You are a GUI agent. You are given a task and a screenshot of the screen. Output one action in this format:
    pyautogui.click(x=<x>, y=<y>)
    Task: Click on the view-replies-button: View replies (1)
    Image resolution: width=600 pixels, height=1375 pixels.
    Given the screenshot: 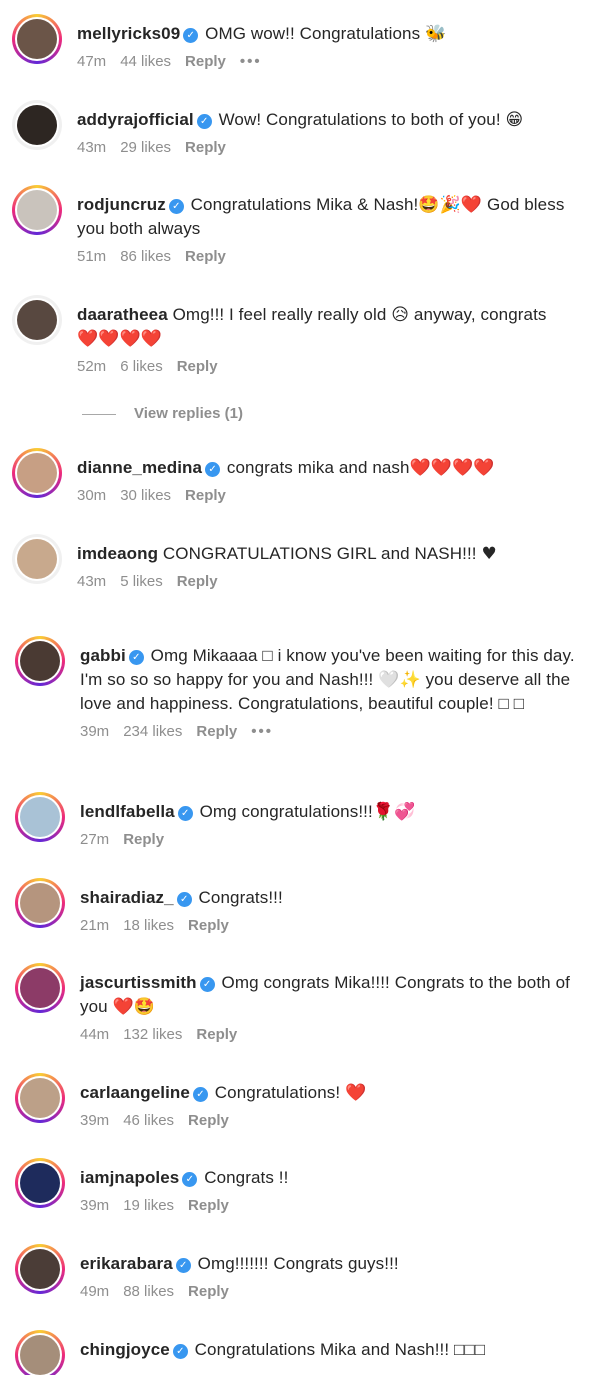 What is the action you would take?
    pyautogui.click(x=162, y=413)
    